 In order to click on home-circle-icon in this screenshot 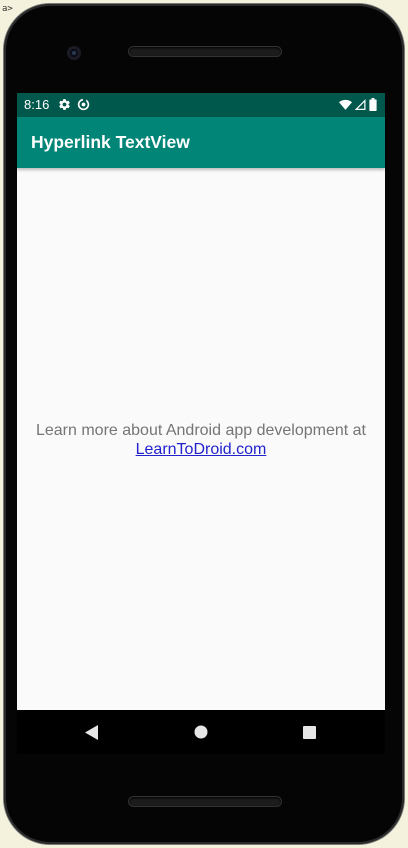, I will do `click(201, 732)`.